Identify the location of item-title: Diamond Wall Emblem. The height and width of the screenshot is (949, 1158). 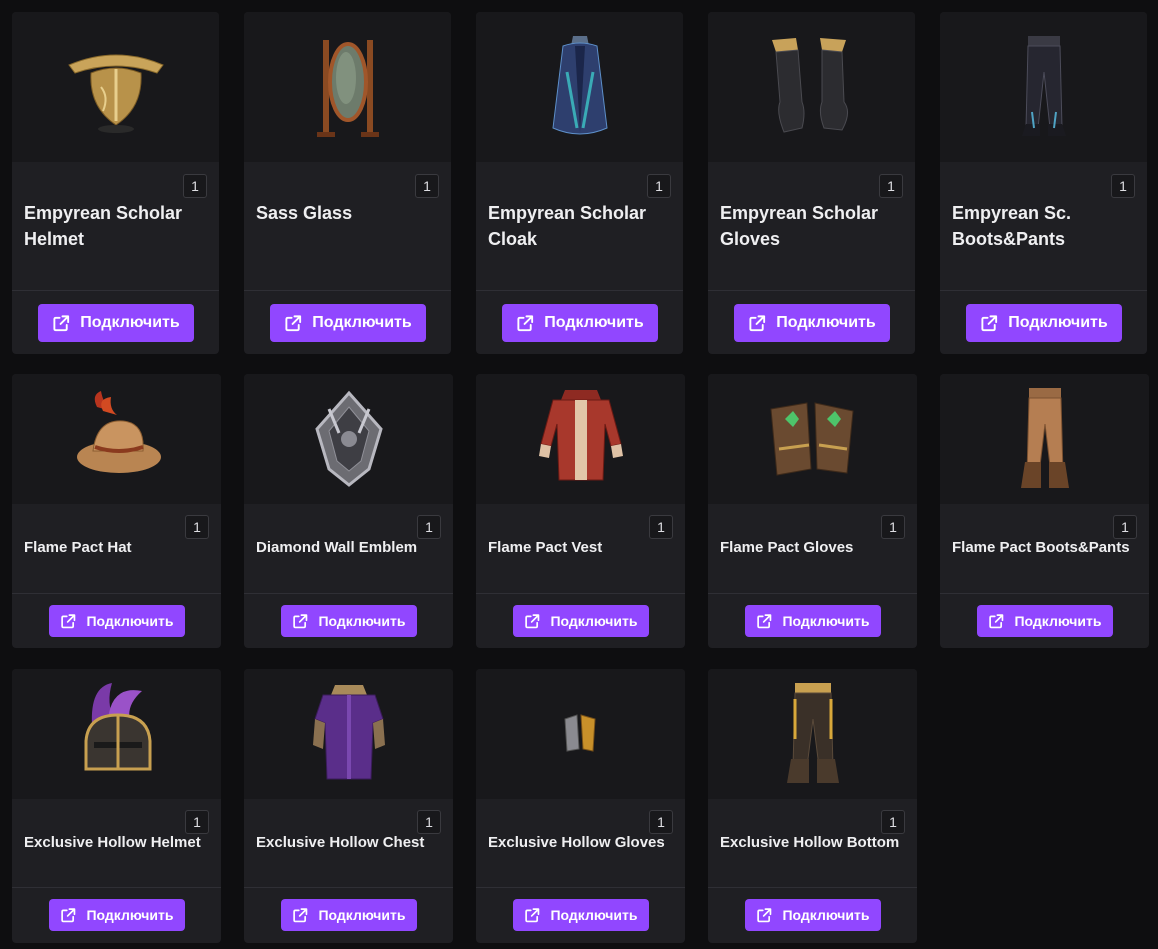
(337, 547).